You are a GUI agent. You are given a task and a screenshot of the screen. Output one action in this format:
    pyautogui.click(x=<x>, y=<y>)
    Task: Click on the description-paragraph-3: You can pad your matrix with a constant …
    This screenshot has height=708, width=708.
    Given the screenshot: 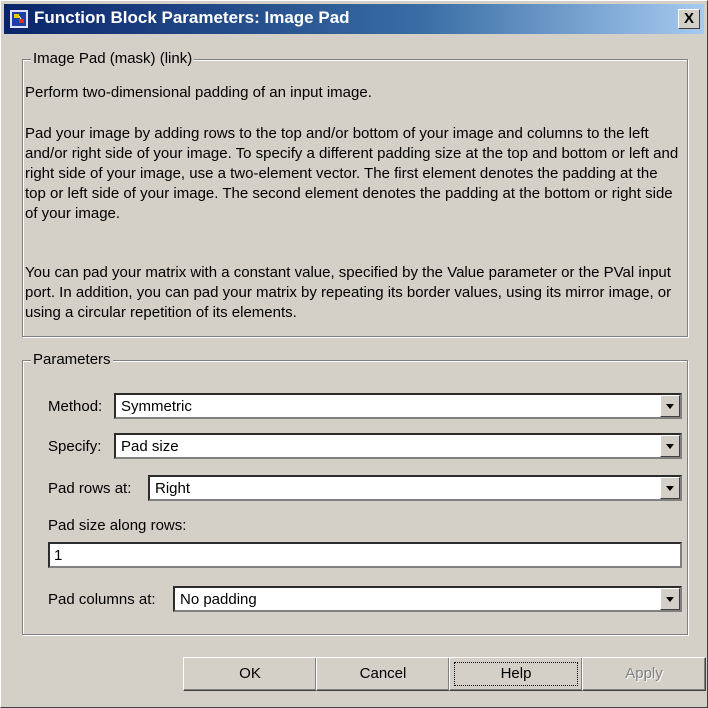 What is the action you would take?
    pyautogui.click(x=348, y=292)
    